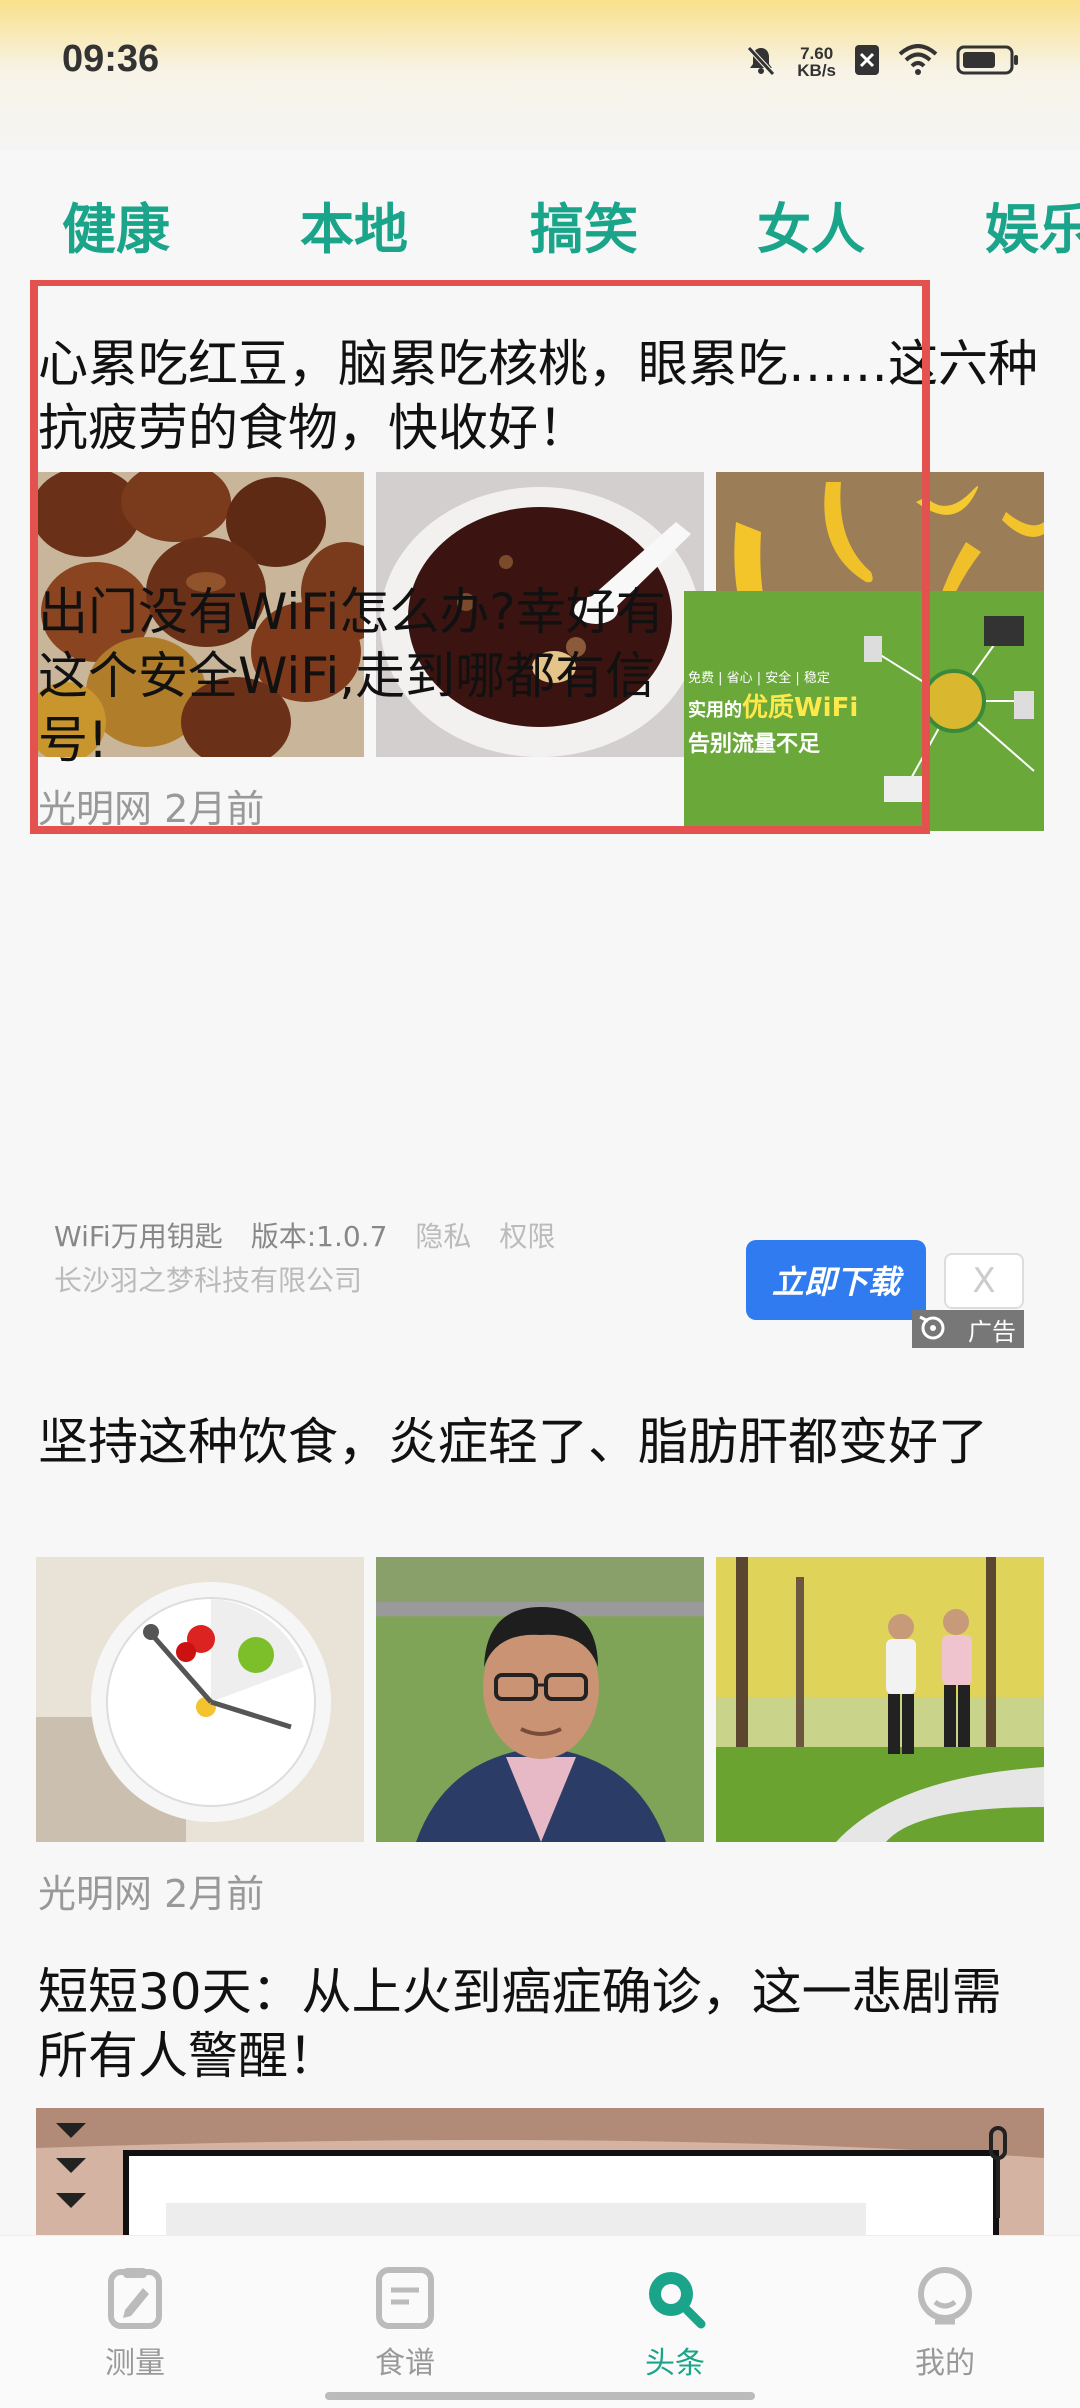  Describe the element at coordinates (992, 1331) in the screenshot. I see `ad-label-text: 广告` at that location.